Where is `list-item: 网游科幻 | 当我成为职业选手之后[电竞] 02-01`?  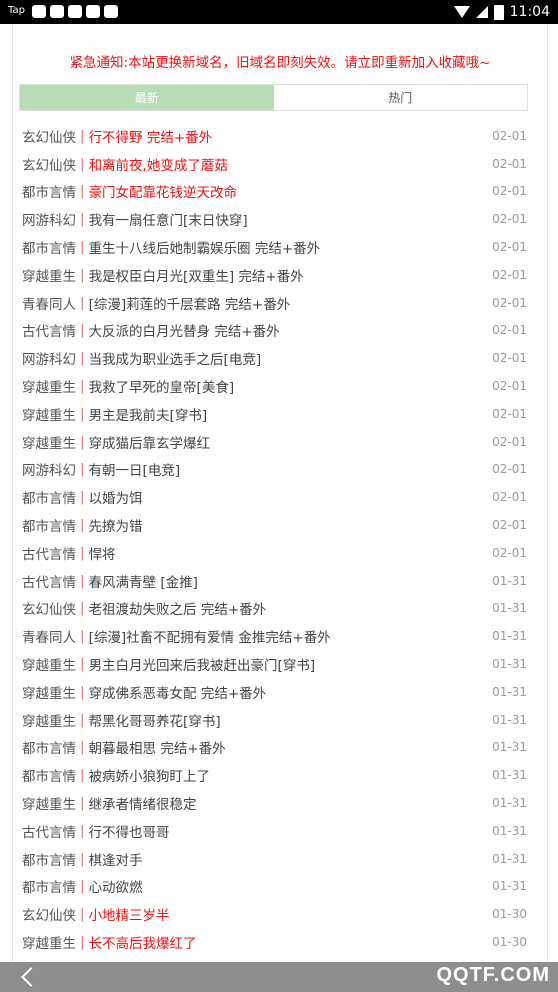 list-item: 网游科幻 | 当我成为职业选手之后[电竞] 02-01 is located at coordinates (274, 358).